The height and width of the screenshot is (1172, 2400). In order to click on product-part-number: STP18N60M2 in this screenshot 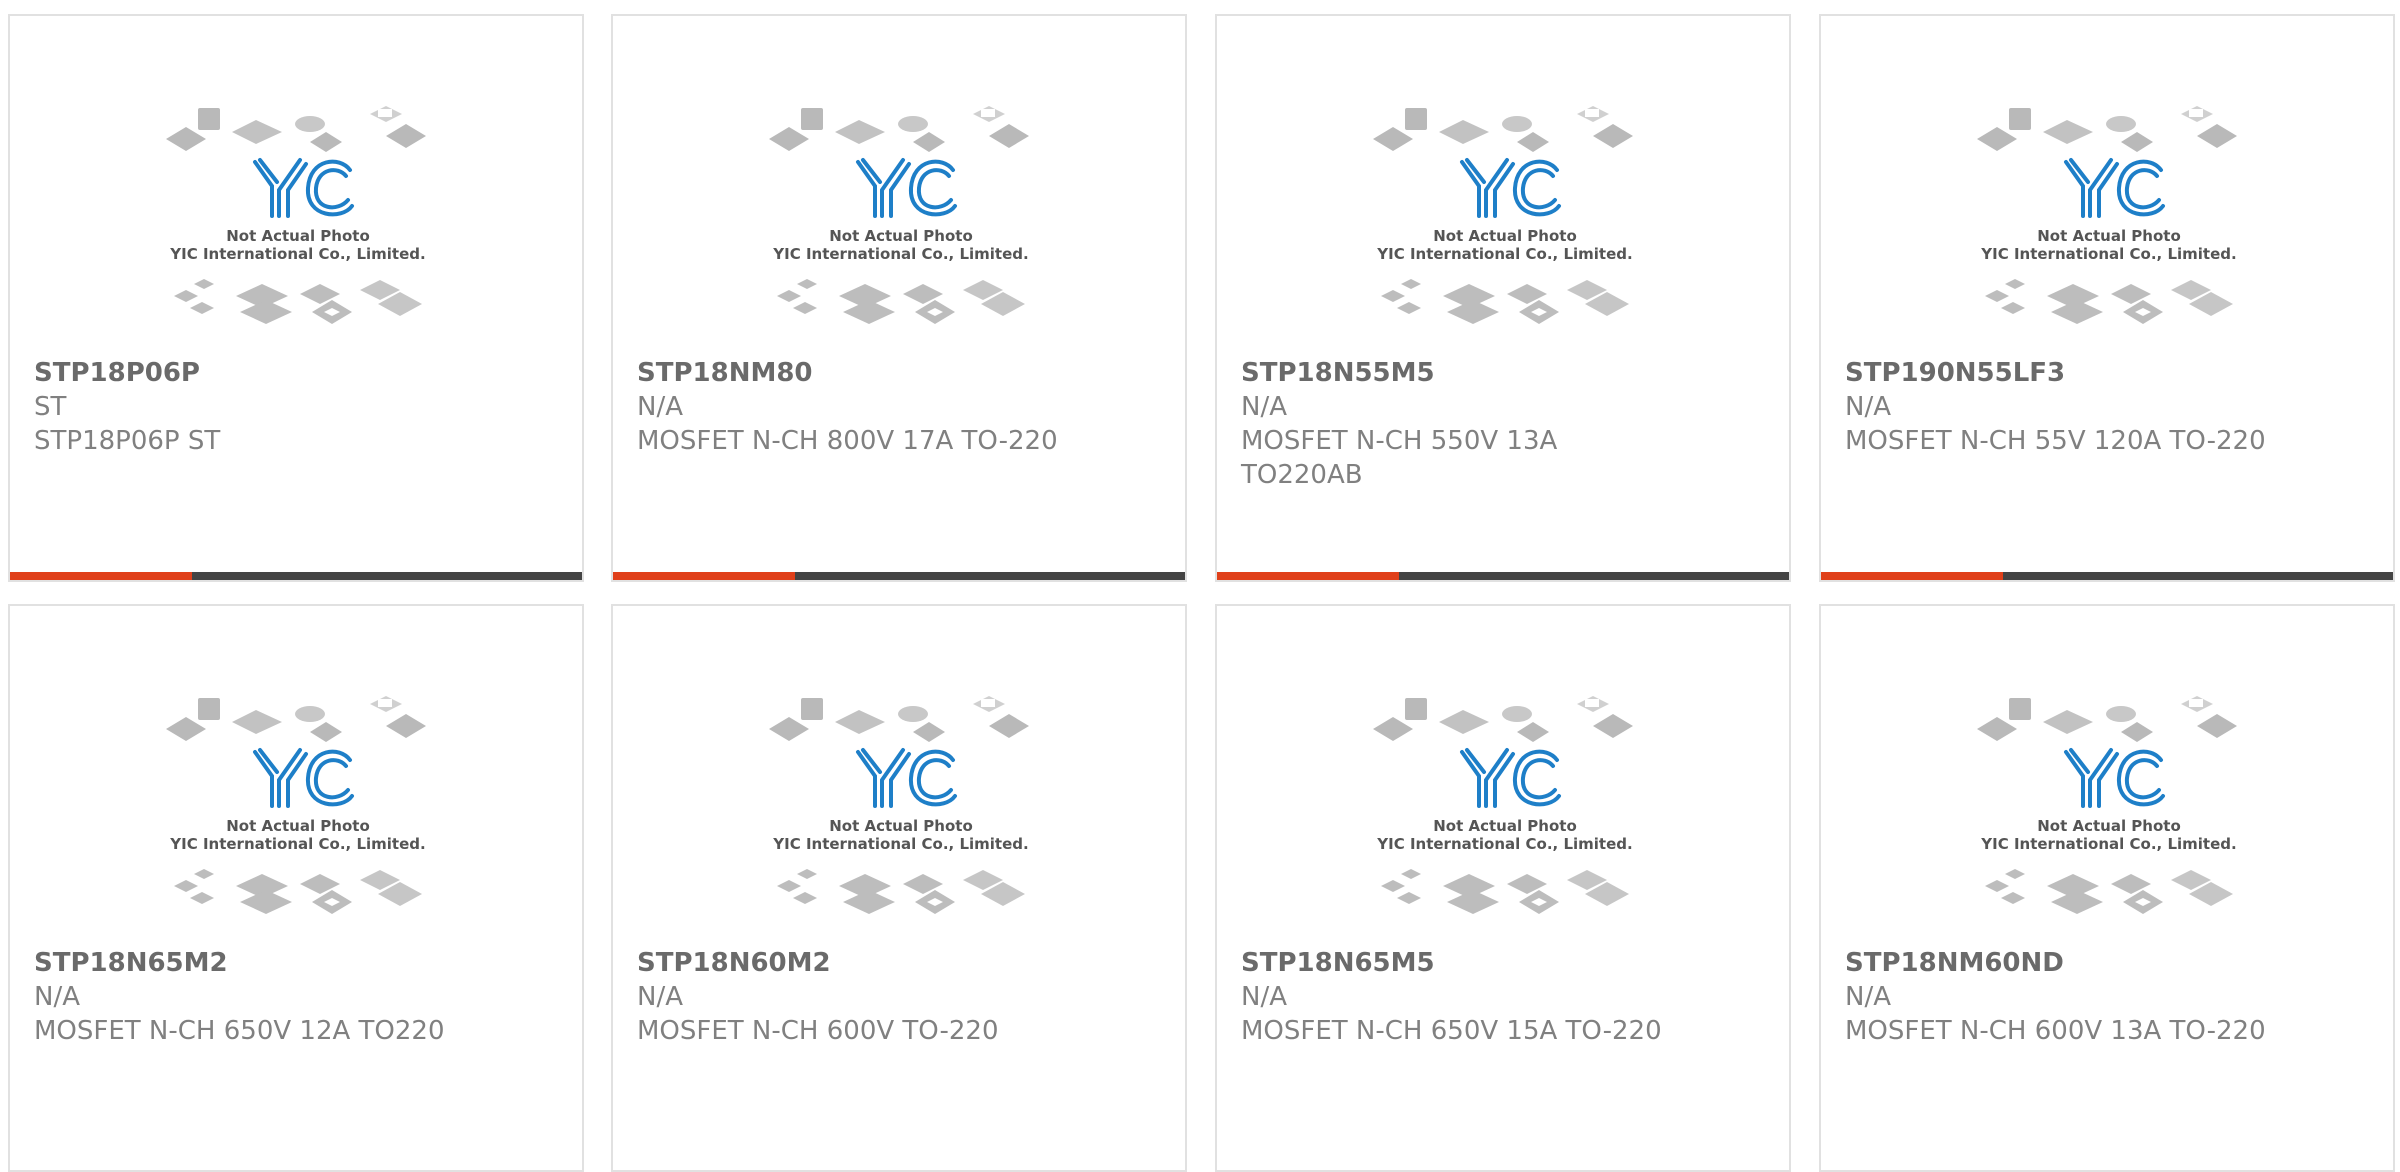, I will do `click(734, 963)`.